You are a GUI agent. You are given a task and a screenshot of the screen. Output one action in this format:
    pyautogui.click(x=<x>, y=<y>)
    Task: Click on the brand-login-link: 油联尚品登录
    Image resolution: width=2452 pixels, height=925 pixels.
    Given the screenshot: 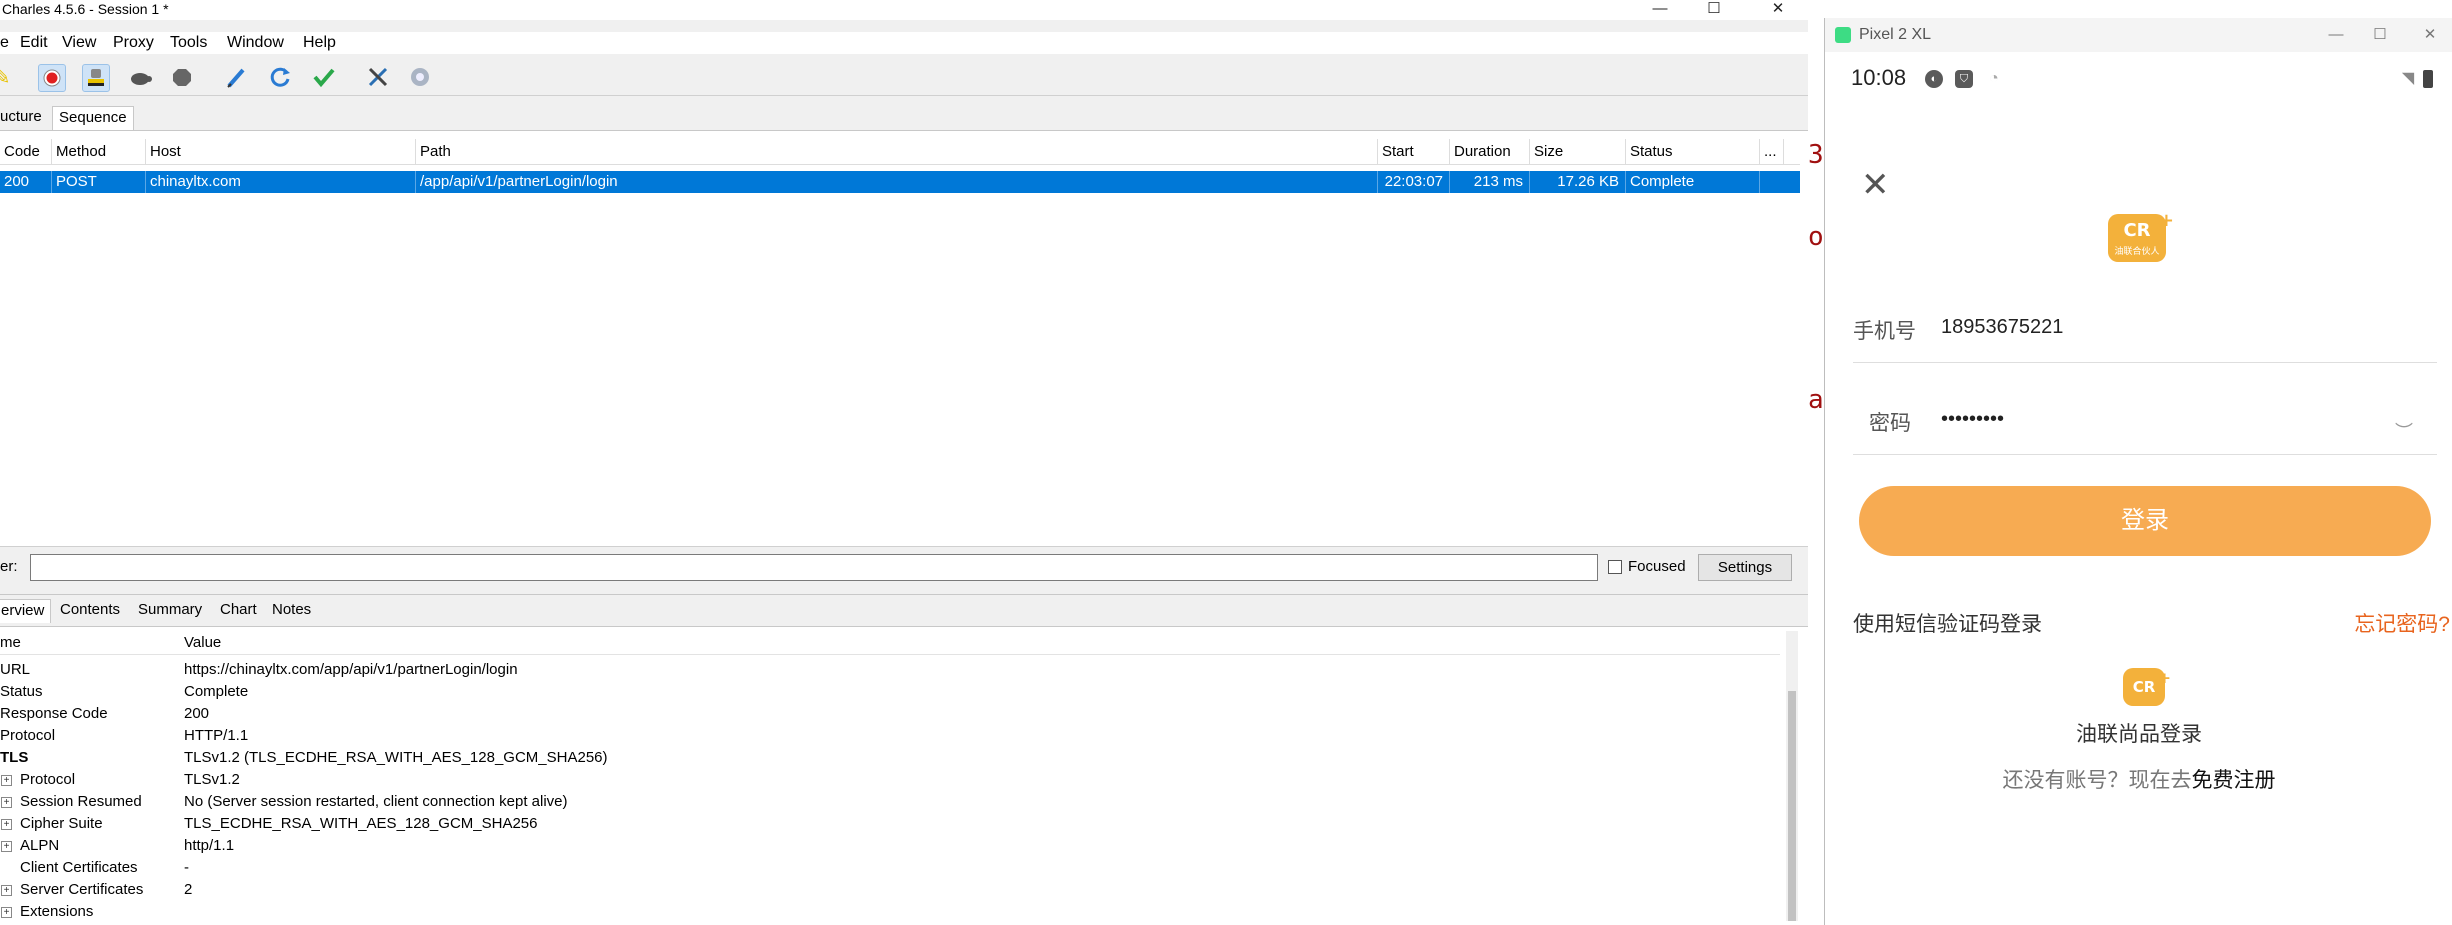 What is the action you would take?
    pyautogui.click(x=2138, y=733)
    